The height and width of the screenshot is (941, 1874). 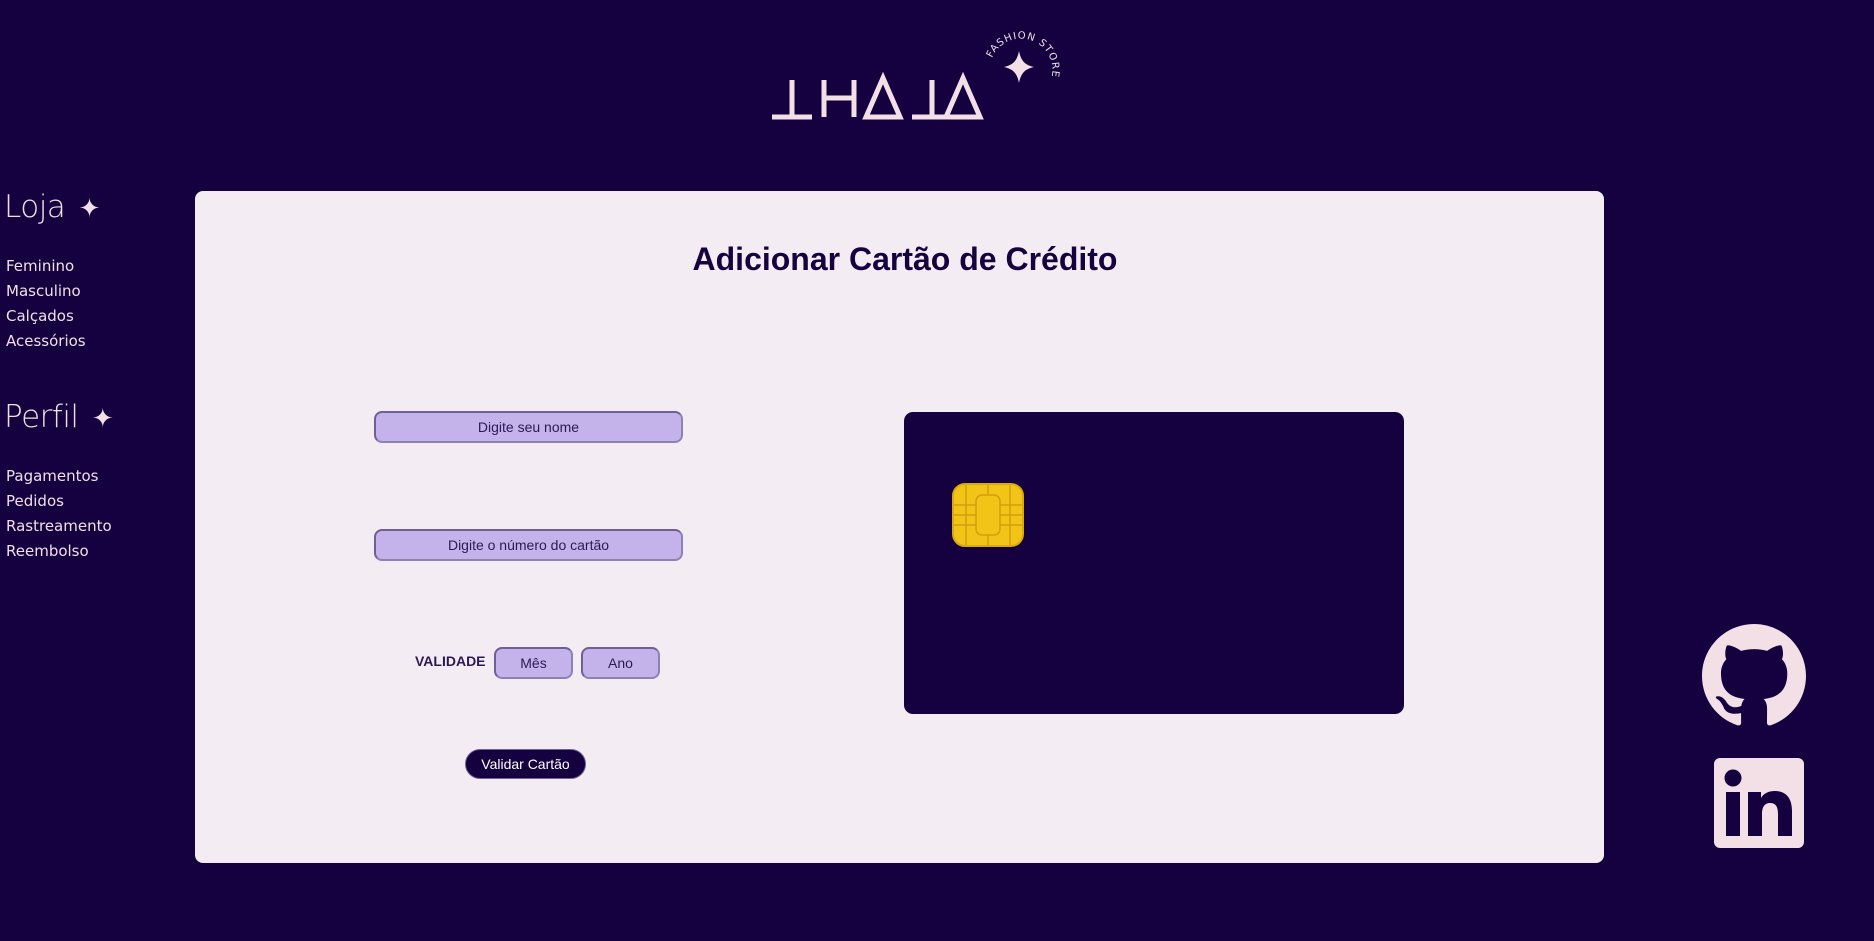 What do you see at coordinates (1154, 563) in the screenshot?
I see `card-preview` at bounding box center [1154, 563].